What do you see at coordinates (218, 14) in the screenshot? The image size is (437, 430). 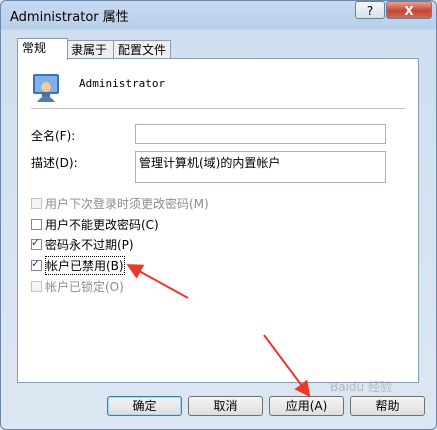 I see `title-bar: Administrator 属性 ? X` at bounding box center [218, 14].